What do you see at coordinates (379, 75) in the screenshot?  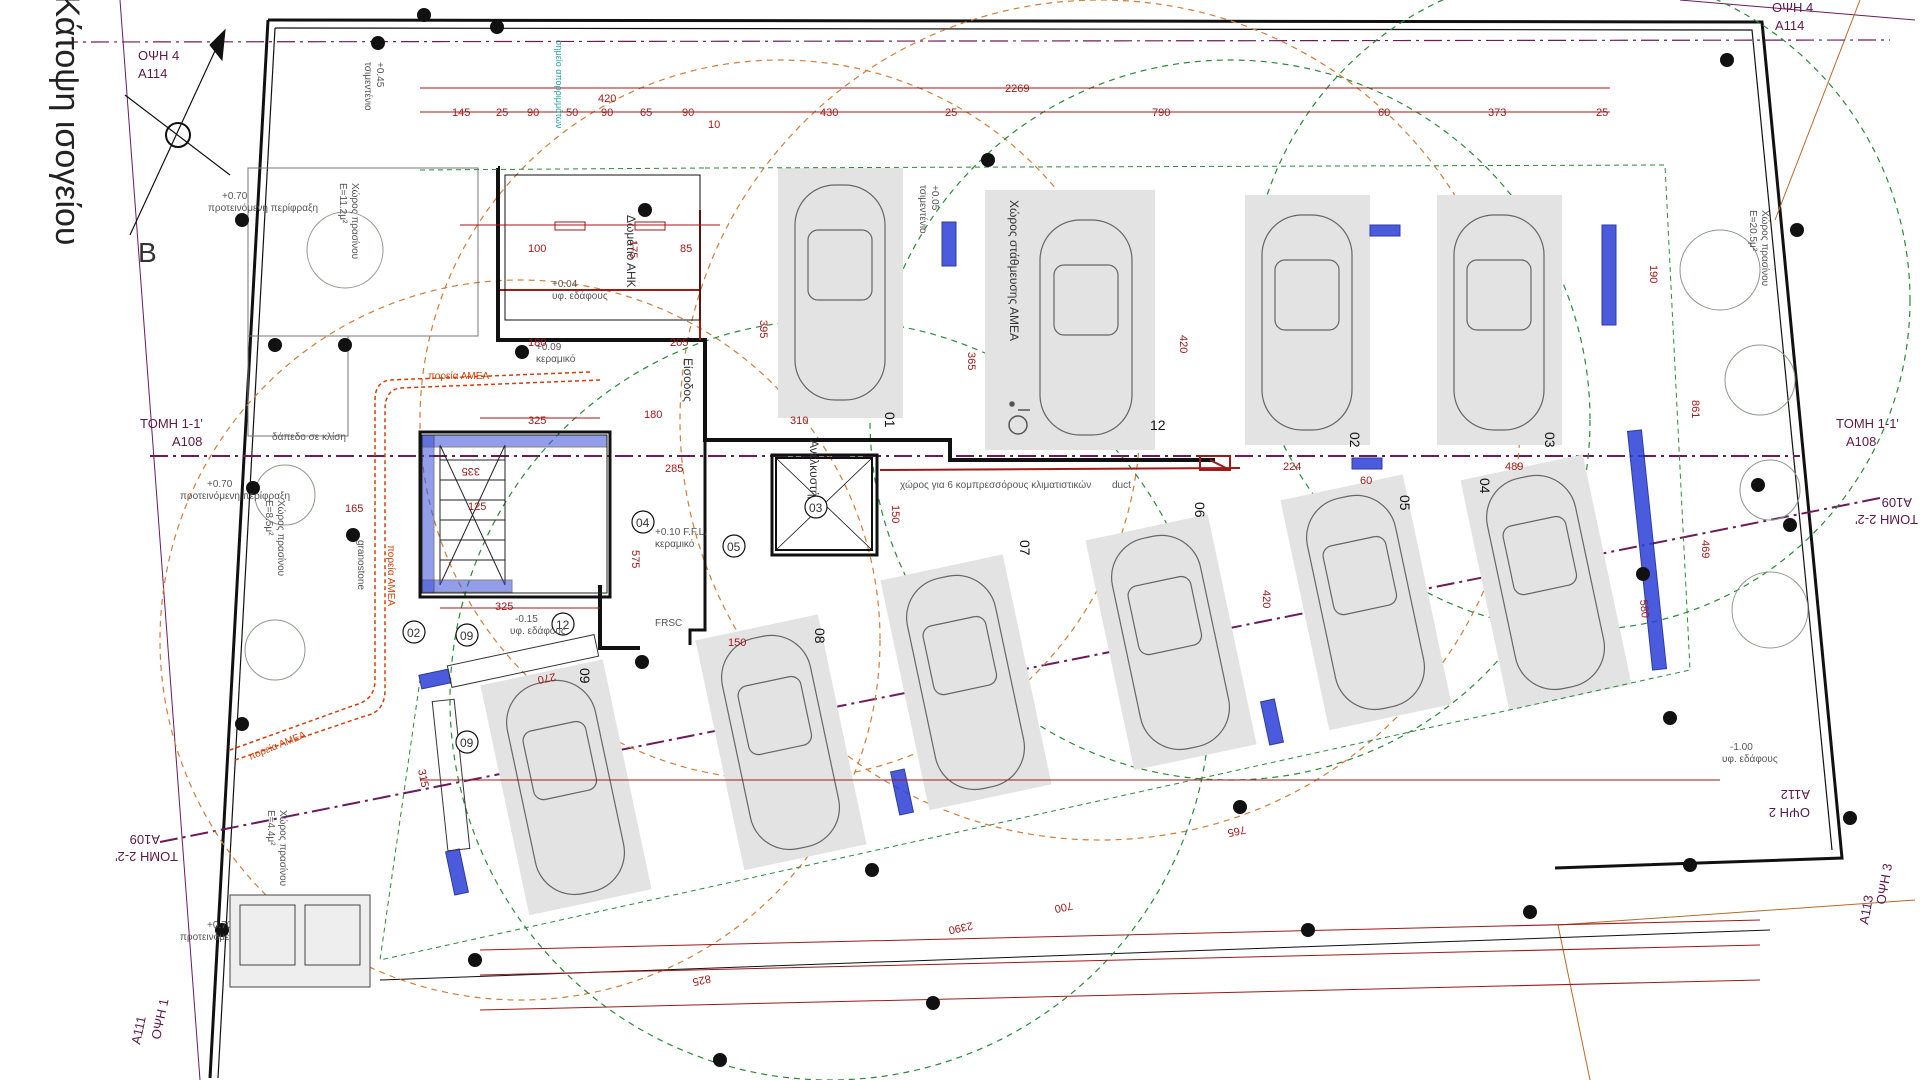 I see `level-l10: +0.45` at bounding box center [379, 75].